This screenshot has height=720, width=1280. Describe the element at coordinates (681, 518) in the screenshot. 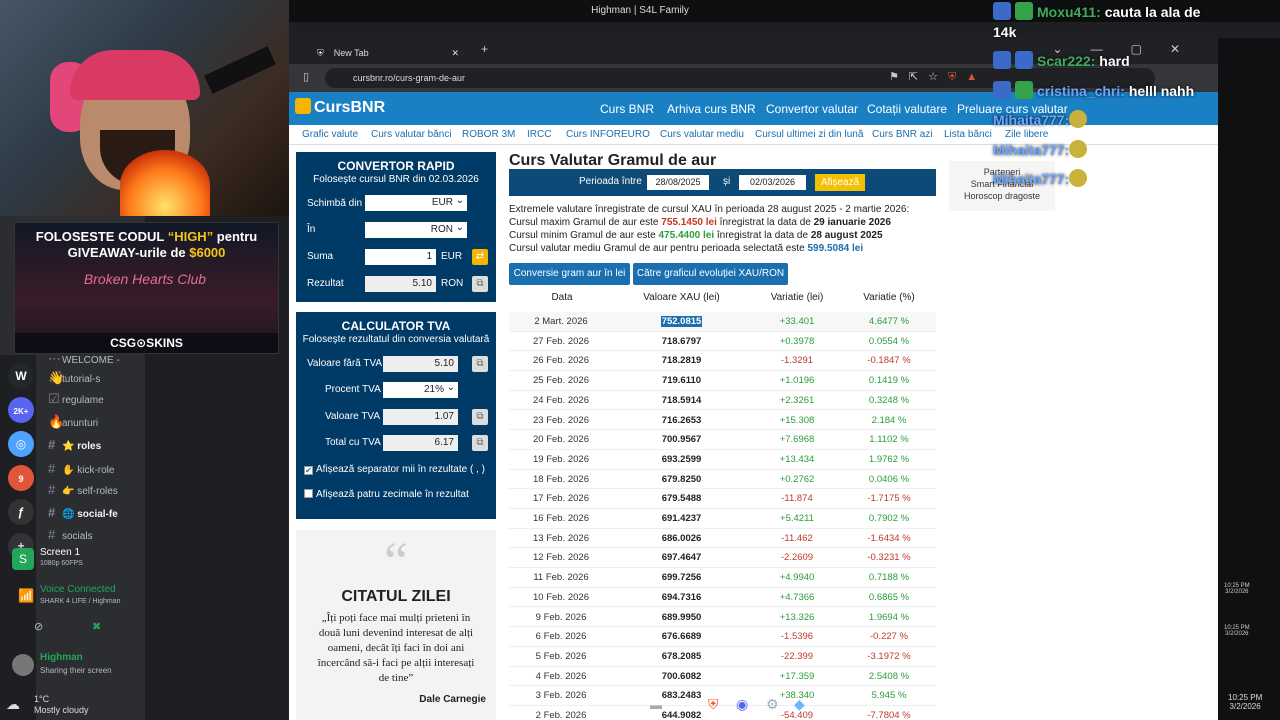

I see `cell-value: 691.4237` at that location.